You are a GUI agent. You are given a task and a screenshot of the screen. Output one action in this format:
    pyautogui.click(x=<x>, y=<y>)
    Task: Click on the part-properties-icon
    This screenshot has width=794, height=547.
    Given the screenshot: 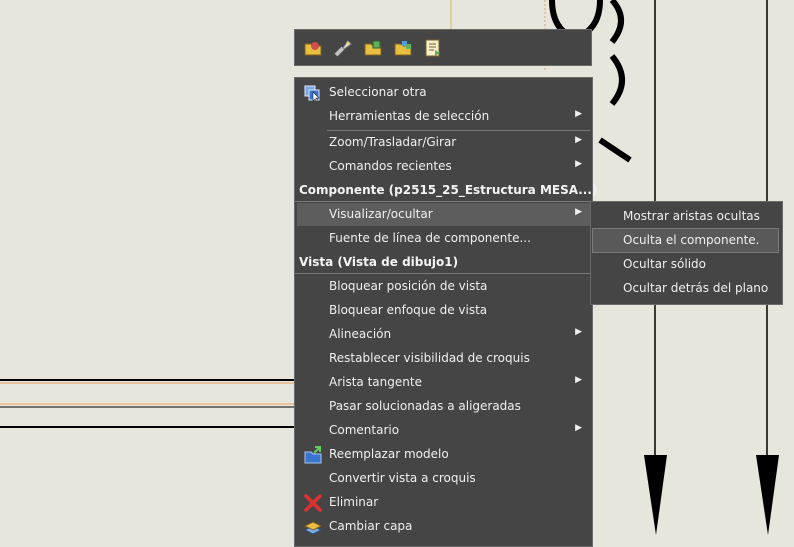 What is the action you would take?
    pyautogui.click(x=433, y=48)
    